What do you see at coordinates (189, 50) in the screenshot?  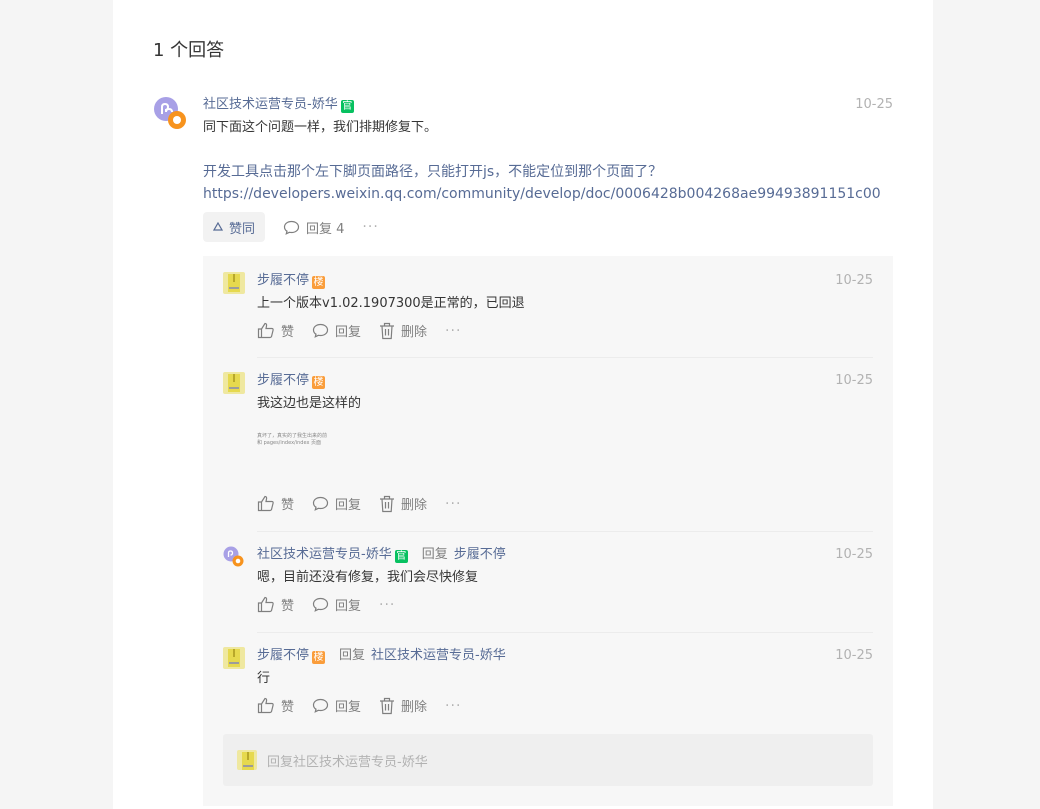 I see `answers-count-title: 1 个回答` at bounding box center [189, 50].